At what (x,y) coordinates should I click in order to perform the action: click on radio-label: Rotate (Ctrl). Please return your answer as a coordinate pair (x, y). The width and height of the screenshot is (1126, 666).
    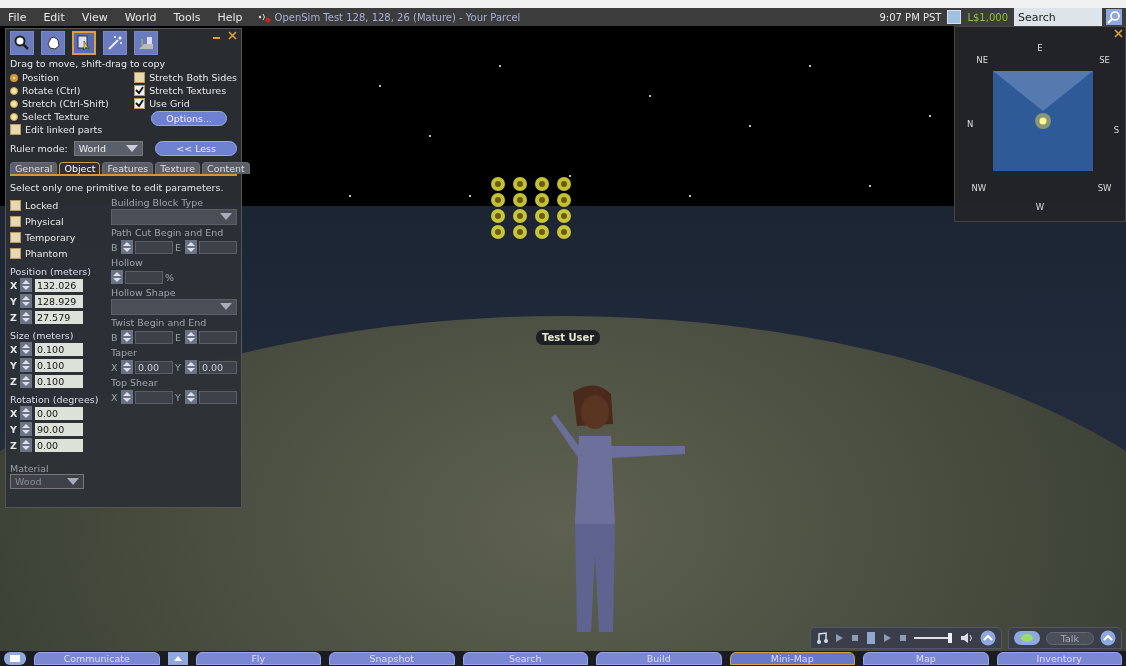
    Looking at the image, I should click on (51, 90).